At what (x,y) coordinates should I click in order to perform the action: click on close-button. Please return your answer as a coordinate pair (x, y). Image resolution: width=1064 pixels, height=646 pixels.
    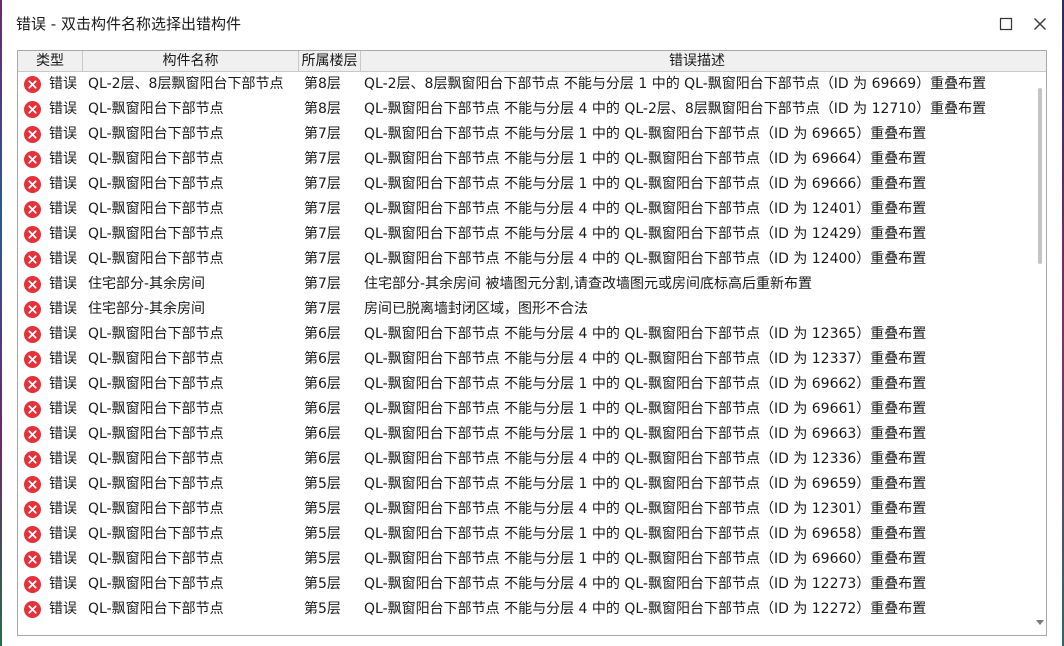
    Looking at the image, I should click on (1040, 24).